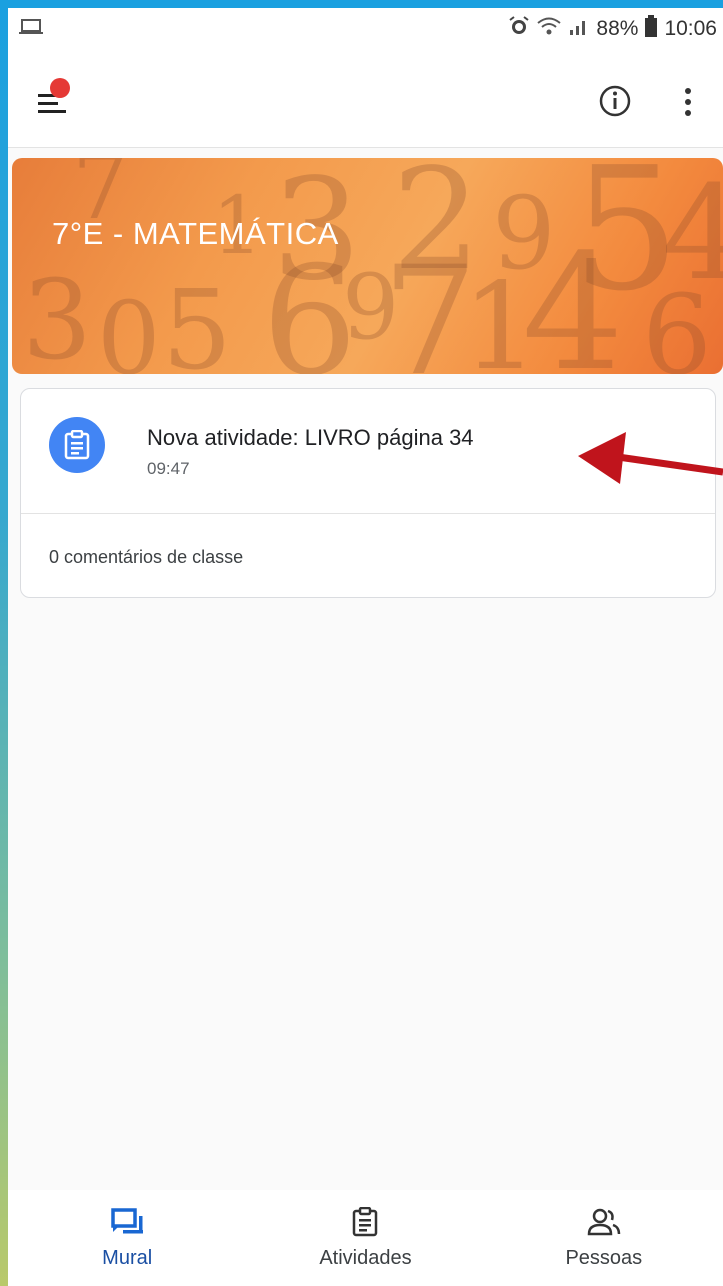 The image size is (723, 1286). I want to click on nav-label-atividades: Atividades, so click(365, 1257).